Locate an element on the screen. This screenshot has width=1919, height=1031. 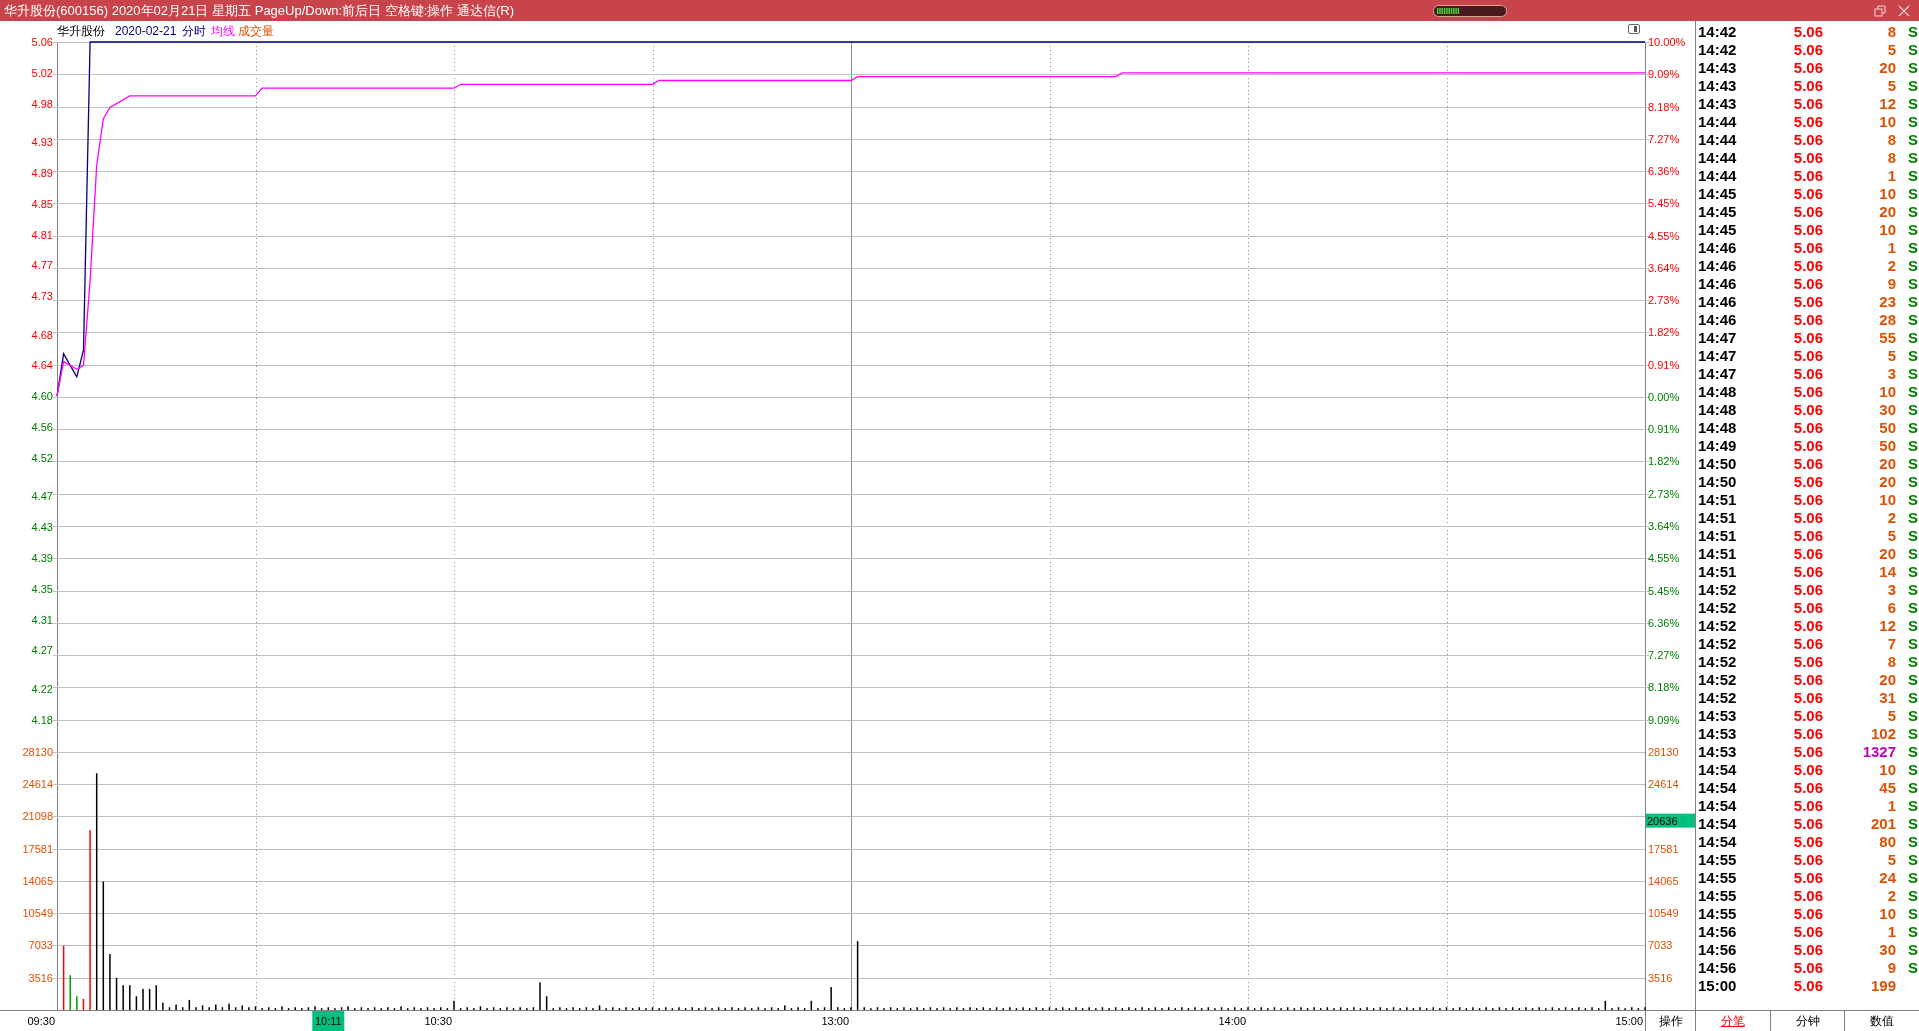
trade-volume: 28 is located at coordinates (1887, 319).